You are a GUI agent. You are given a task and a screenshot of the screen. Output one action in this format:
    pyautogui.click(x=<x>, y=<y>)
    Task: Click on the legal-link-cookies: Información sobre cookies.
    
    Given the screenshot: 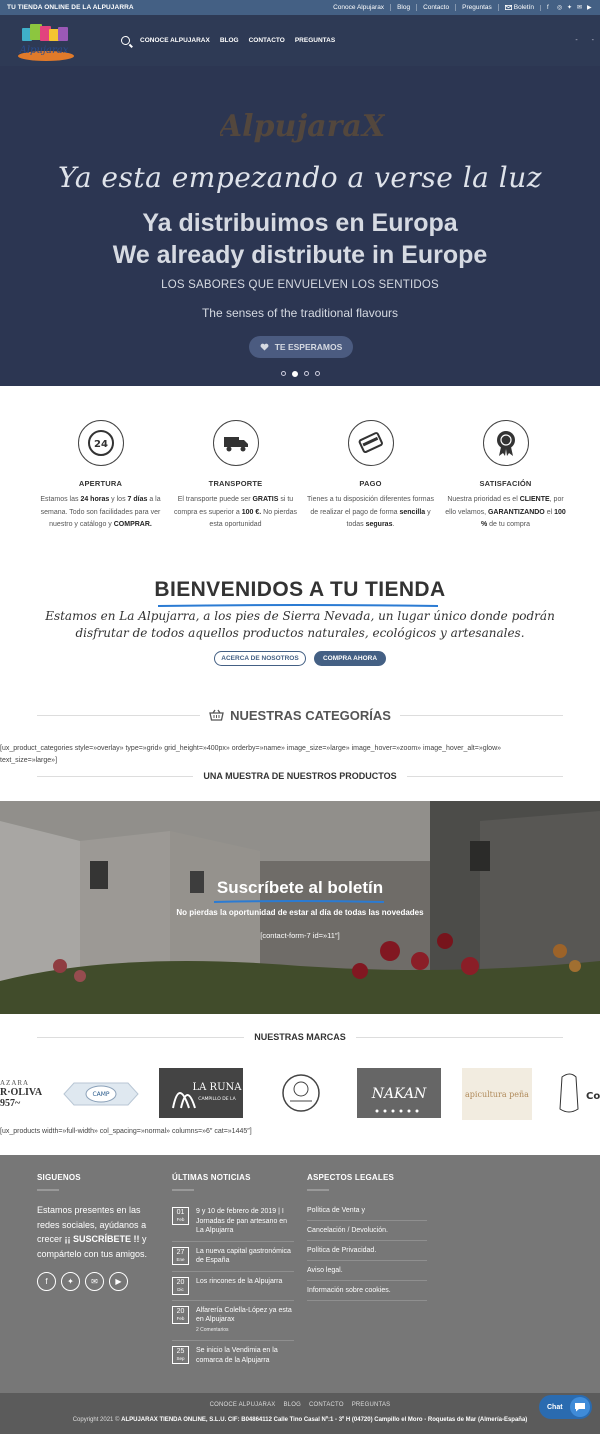 What is the action you would take?
    pyautogui.click(x=367, y=1291)
    